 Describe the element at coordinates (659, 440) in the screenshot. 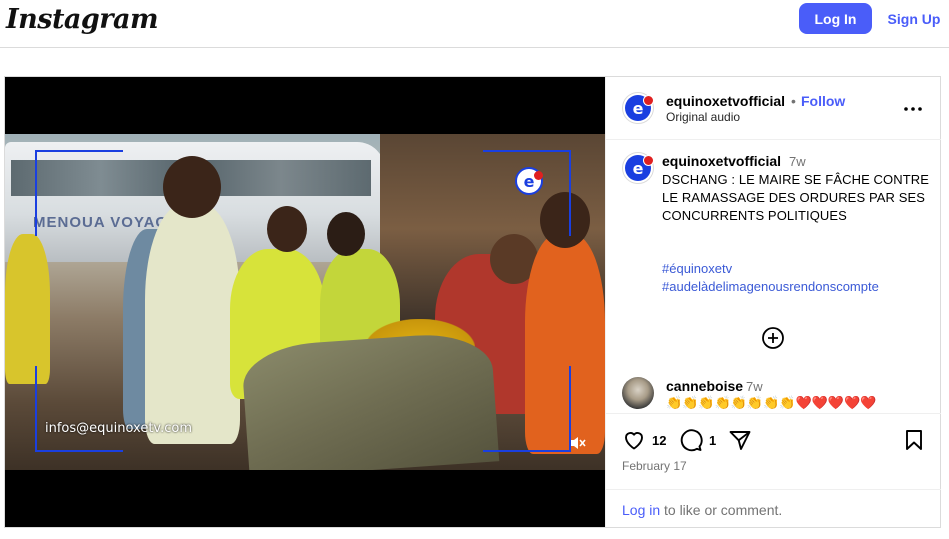

I see `likes-count: 12` at that location.